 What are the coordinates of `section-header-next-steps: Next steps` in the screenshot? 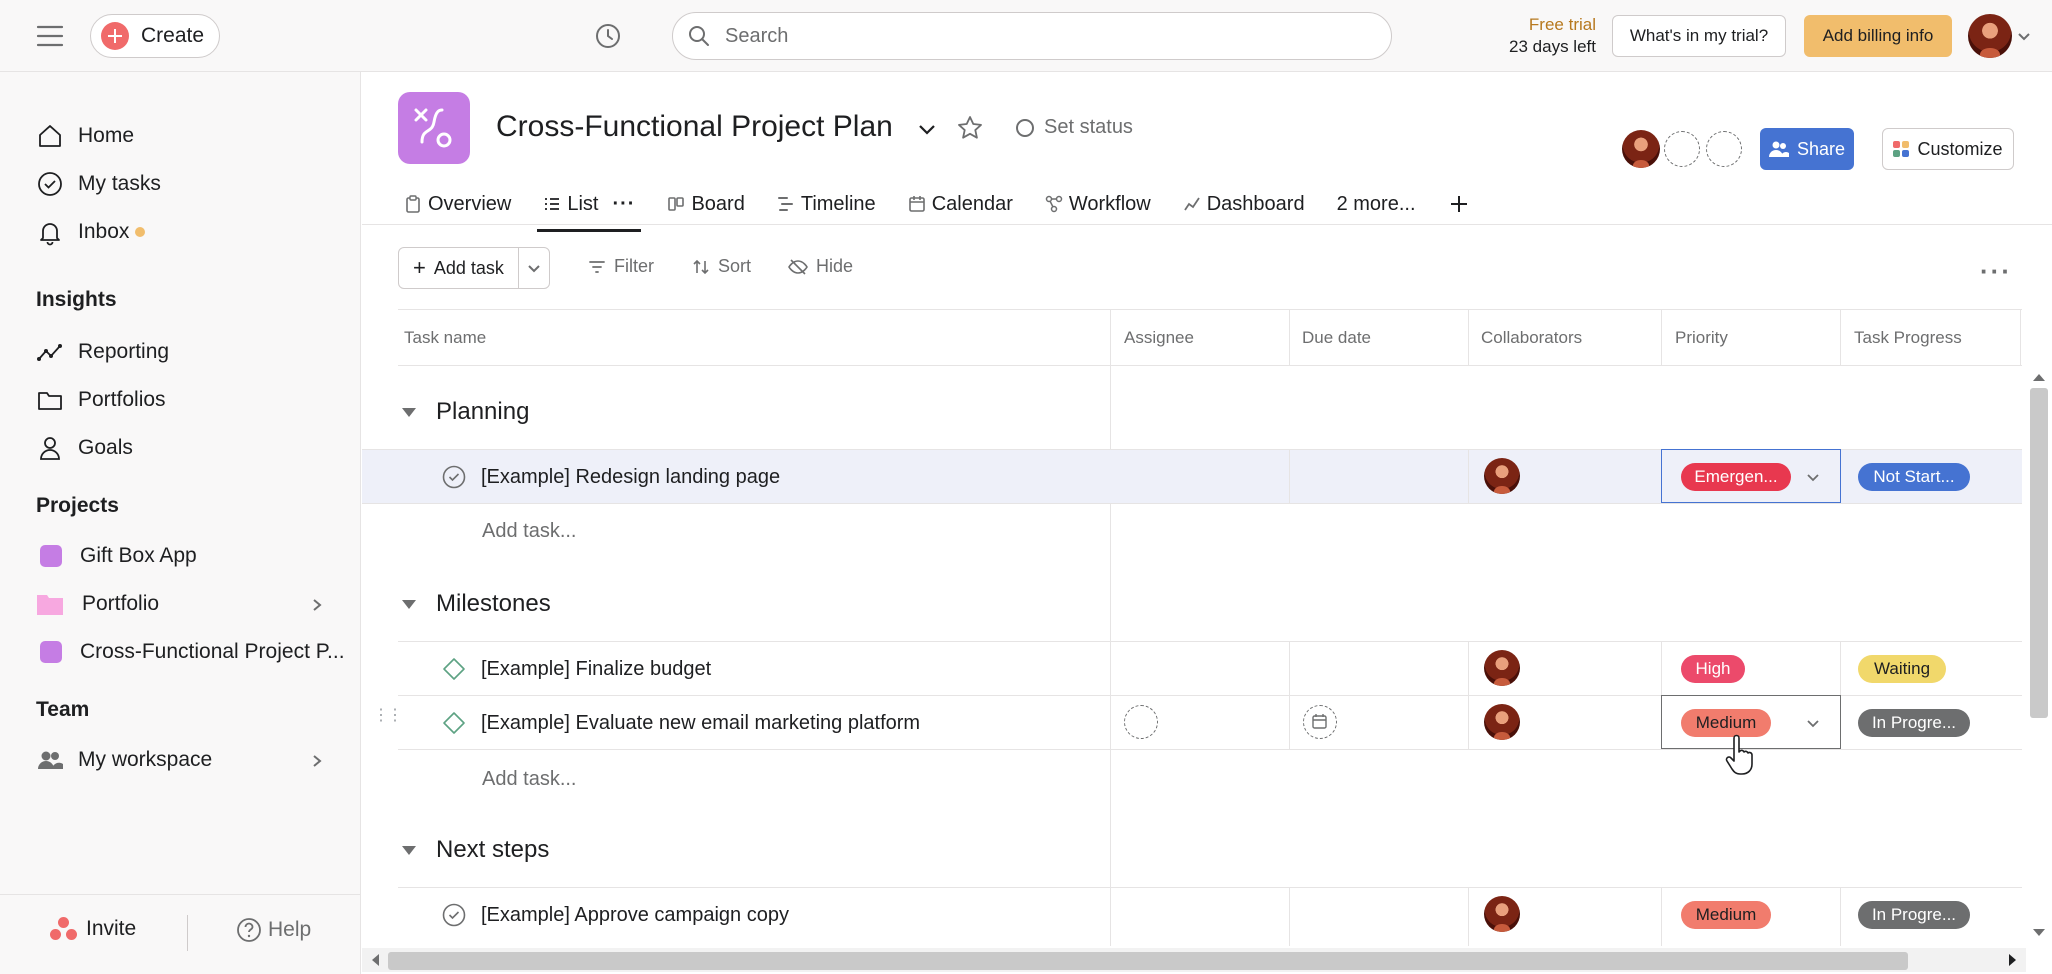 It's located at (475, 850).